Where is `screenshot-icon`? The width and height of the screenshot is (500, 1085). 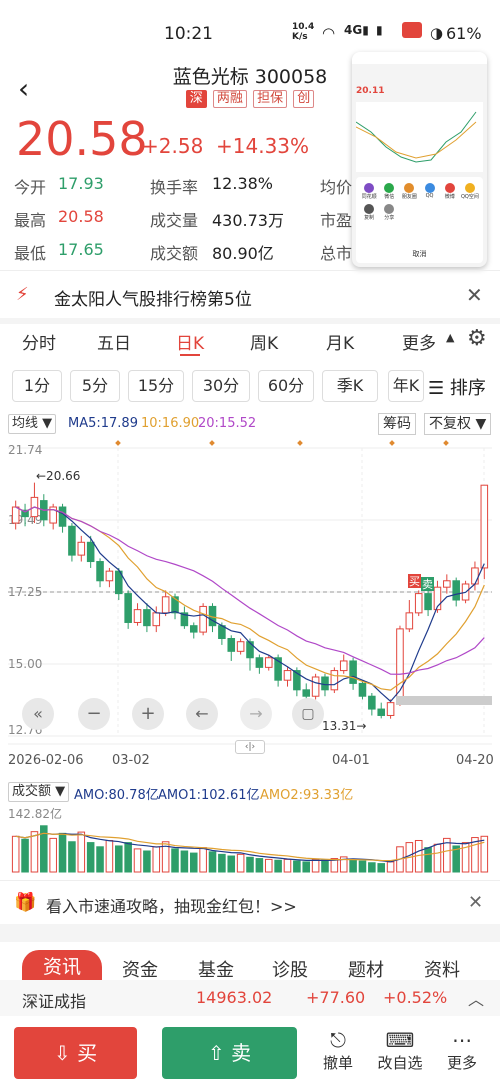 screenshot-icon is located at coordinates (412, 30).